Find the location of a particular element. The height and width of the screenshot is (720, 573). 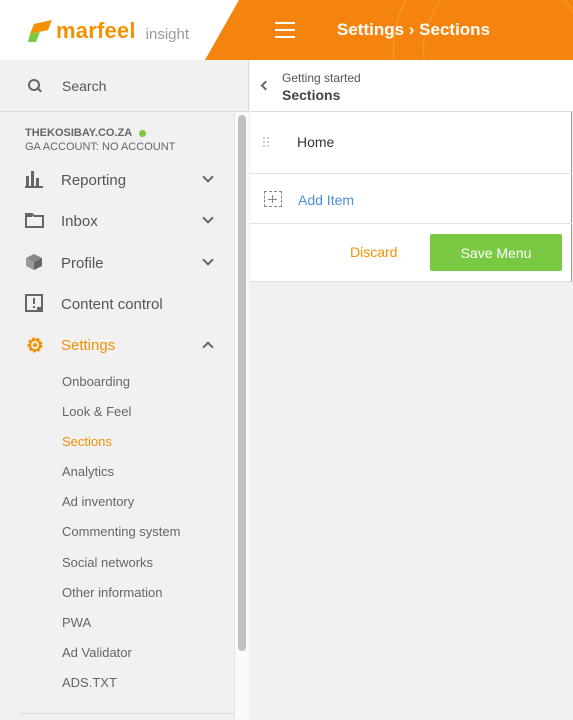

sidebar-item-reporting: Reporting is located at coordinates (117, 180).